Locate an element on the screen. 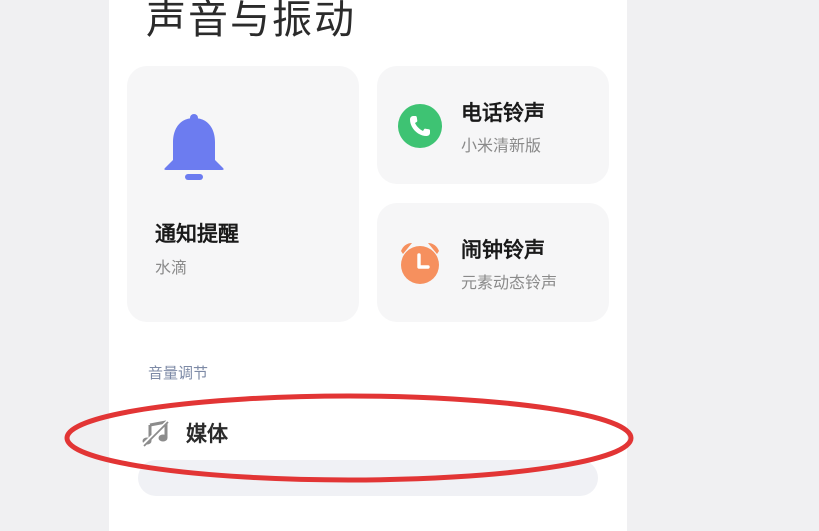 This screenshot has width=819, height=531. bell-icon is located at coordinates (194, 150).